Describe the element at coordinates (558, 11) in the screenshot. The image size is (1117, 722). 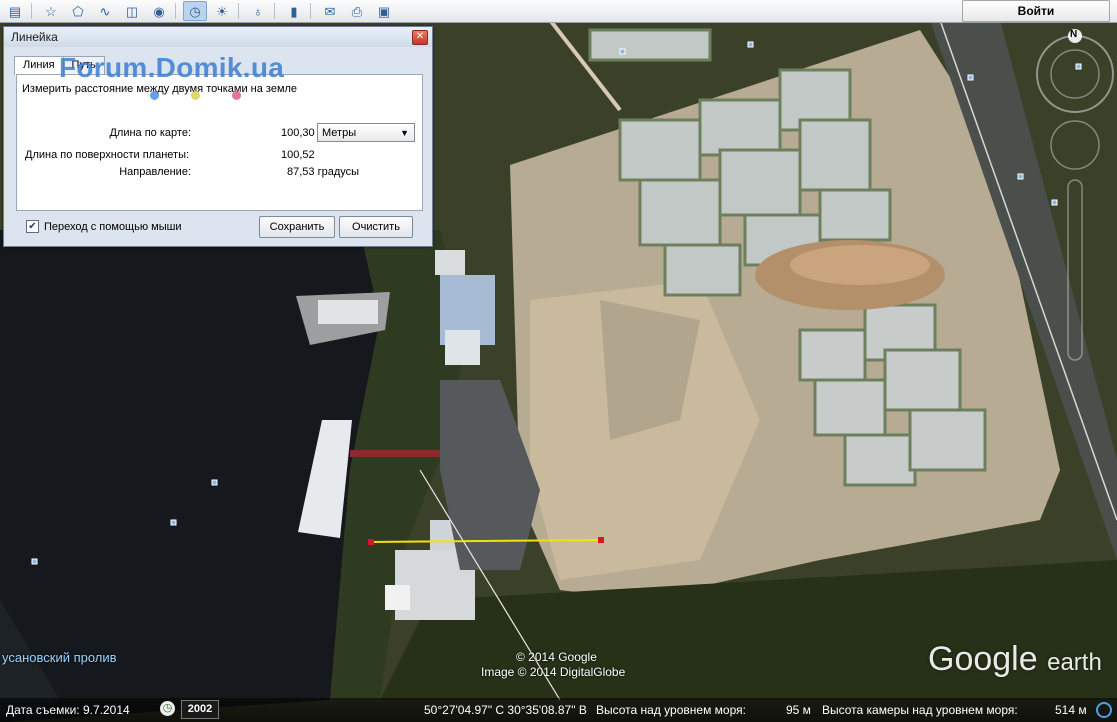
I see `main-toolbar: ▤ ☆ ⬠ ∿ ◫ ◉ ◷ ☀ ♁ ▮ ✉ ⎙ ▣ Войти` at that location.